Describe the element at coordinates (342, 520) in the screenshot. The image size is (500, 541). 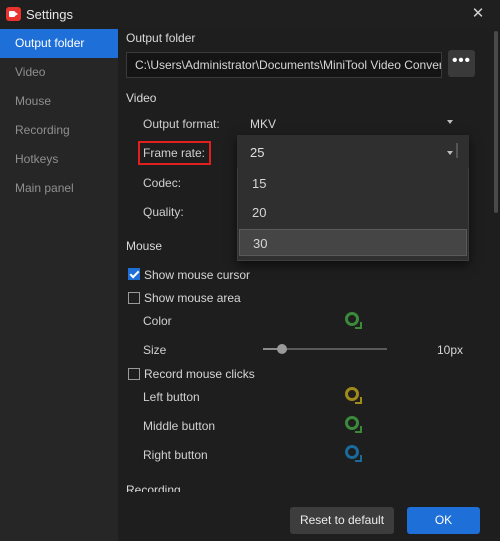
I see `reset-to-default-button: Reset to default` at that location.